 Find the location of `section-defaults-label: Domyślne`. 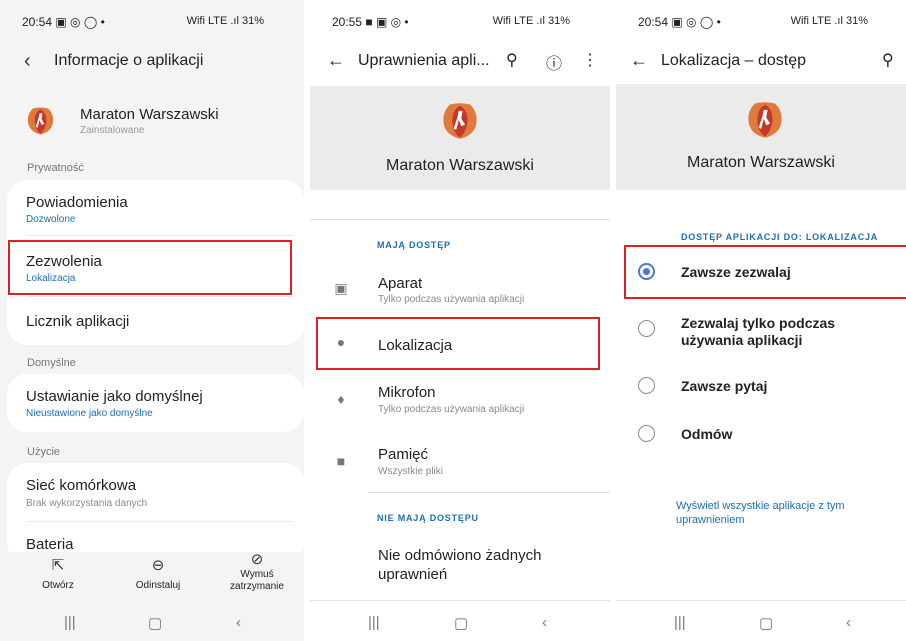

section-defaults-label: Domyślne is located at coordinates (51, 363).